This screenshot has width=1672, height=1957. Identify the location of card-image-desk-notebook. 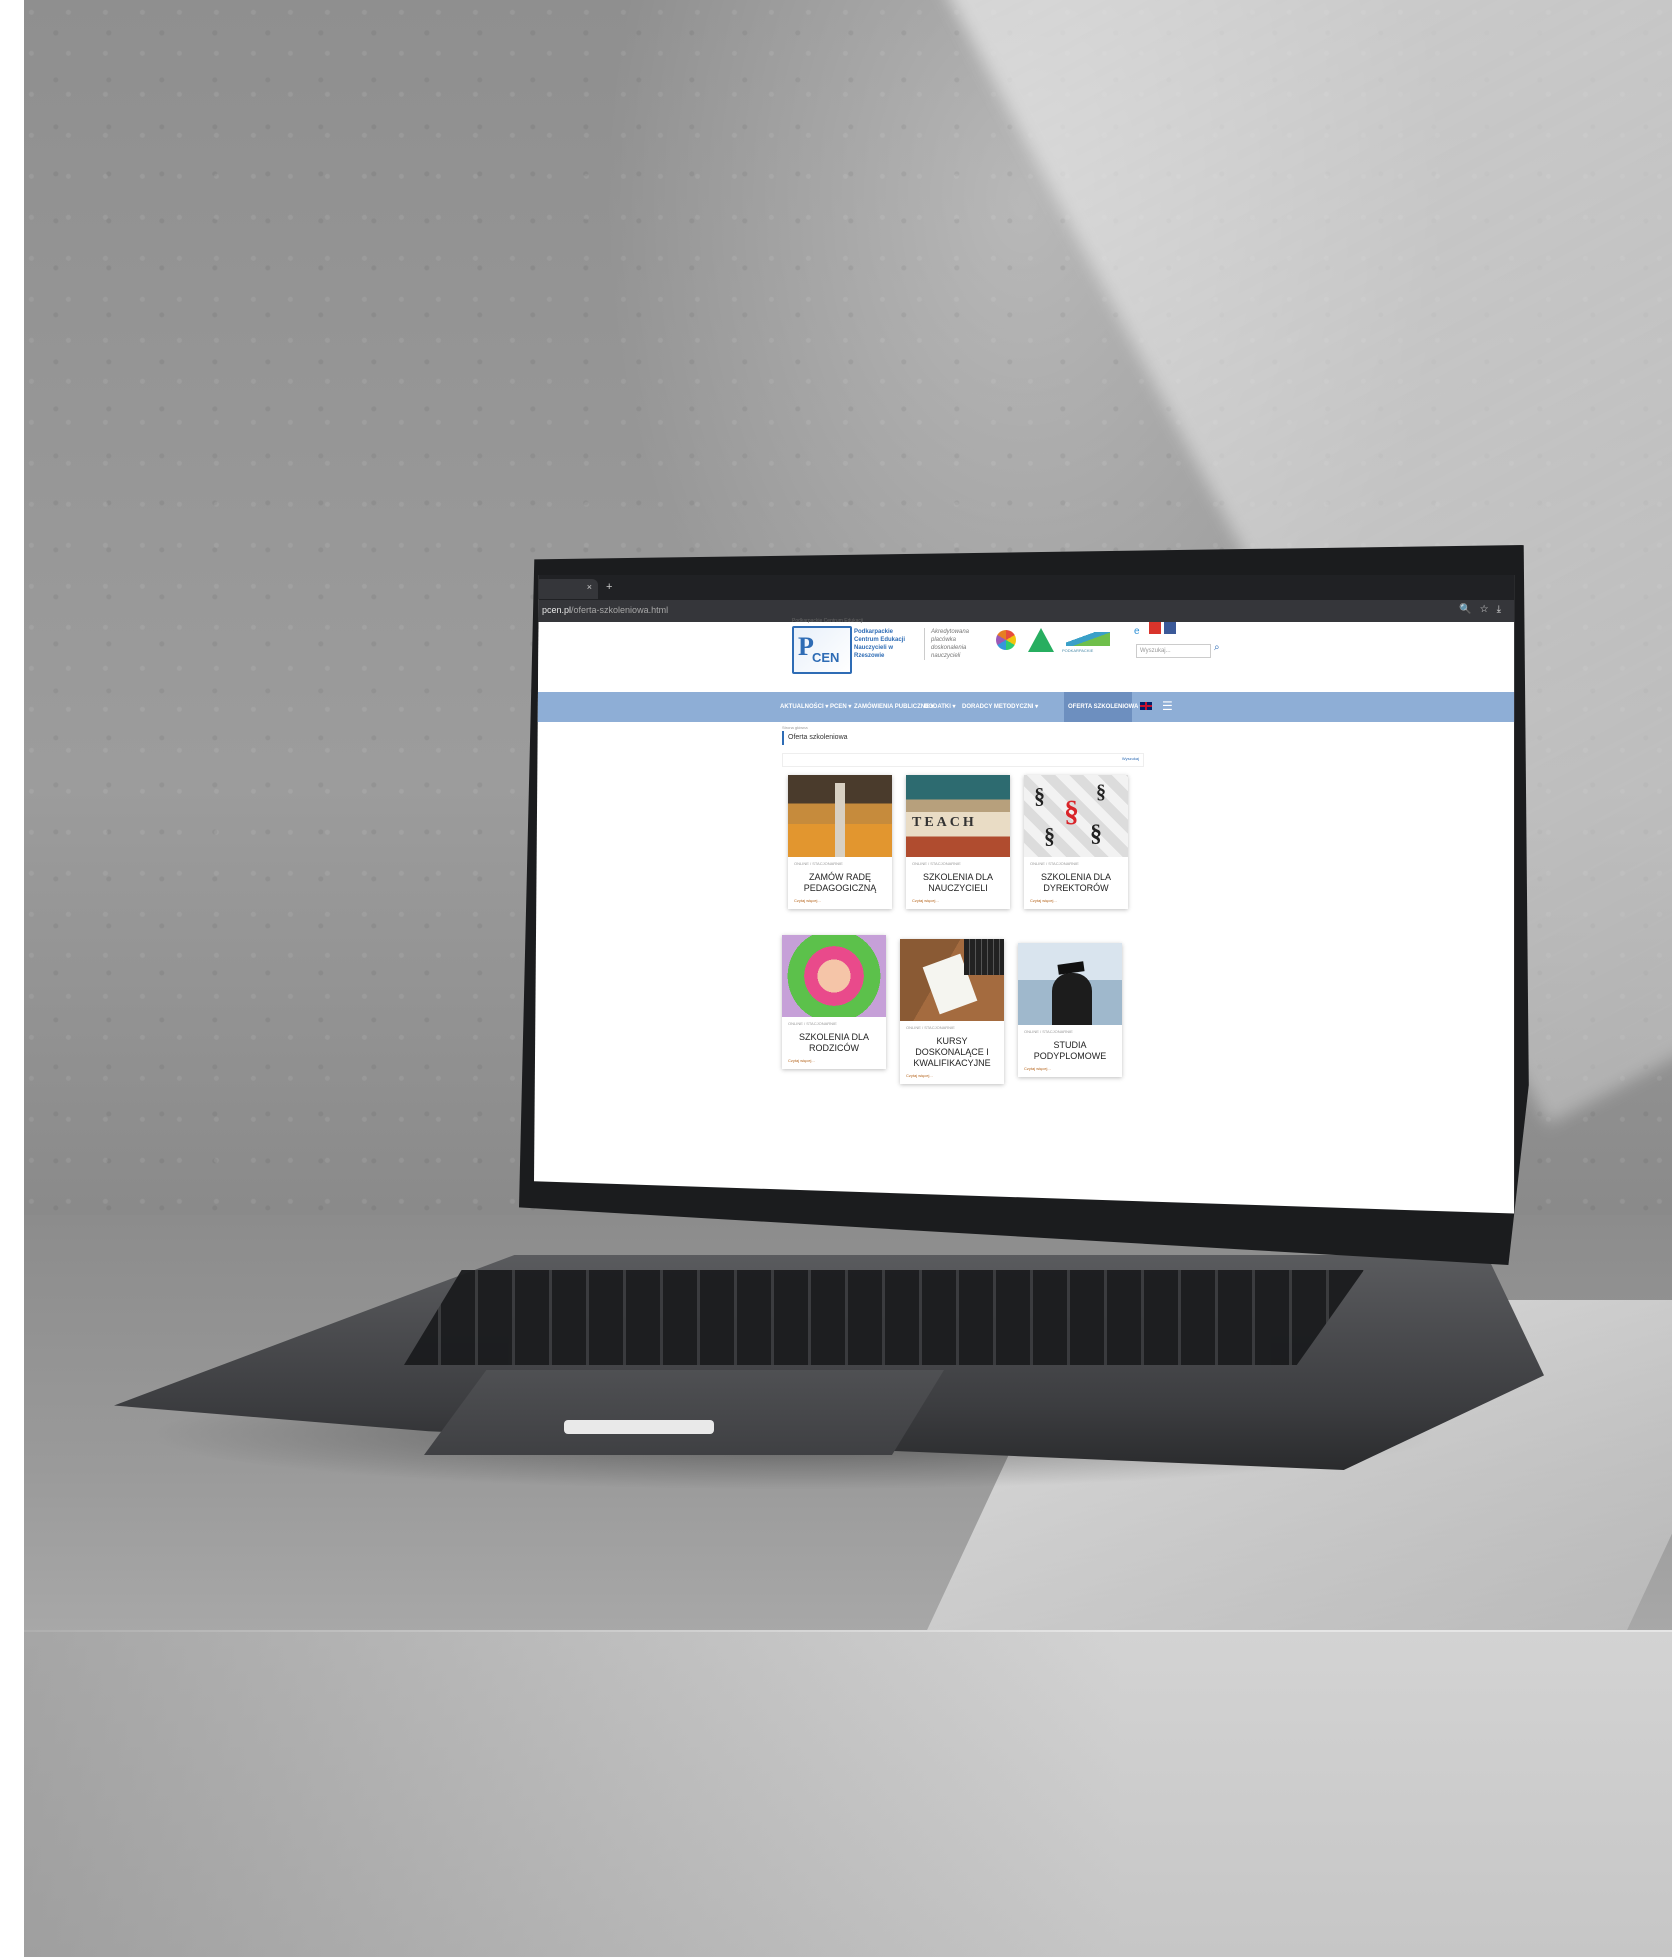
(952, 980).